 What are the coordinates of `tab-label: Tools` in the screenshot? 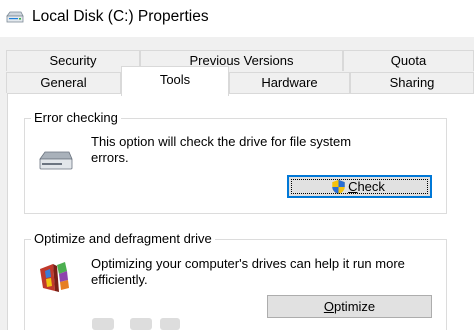 It's located at (175, 79).